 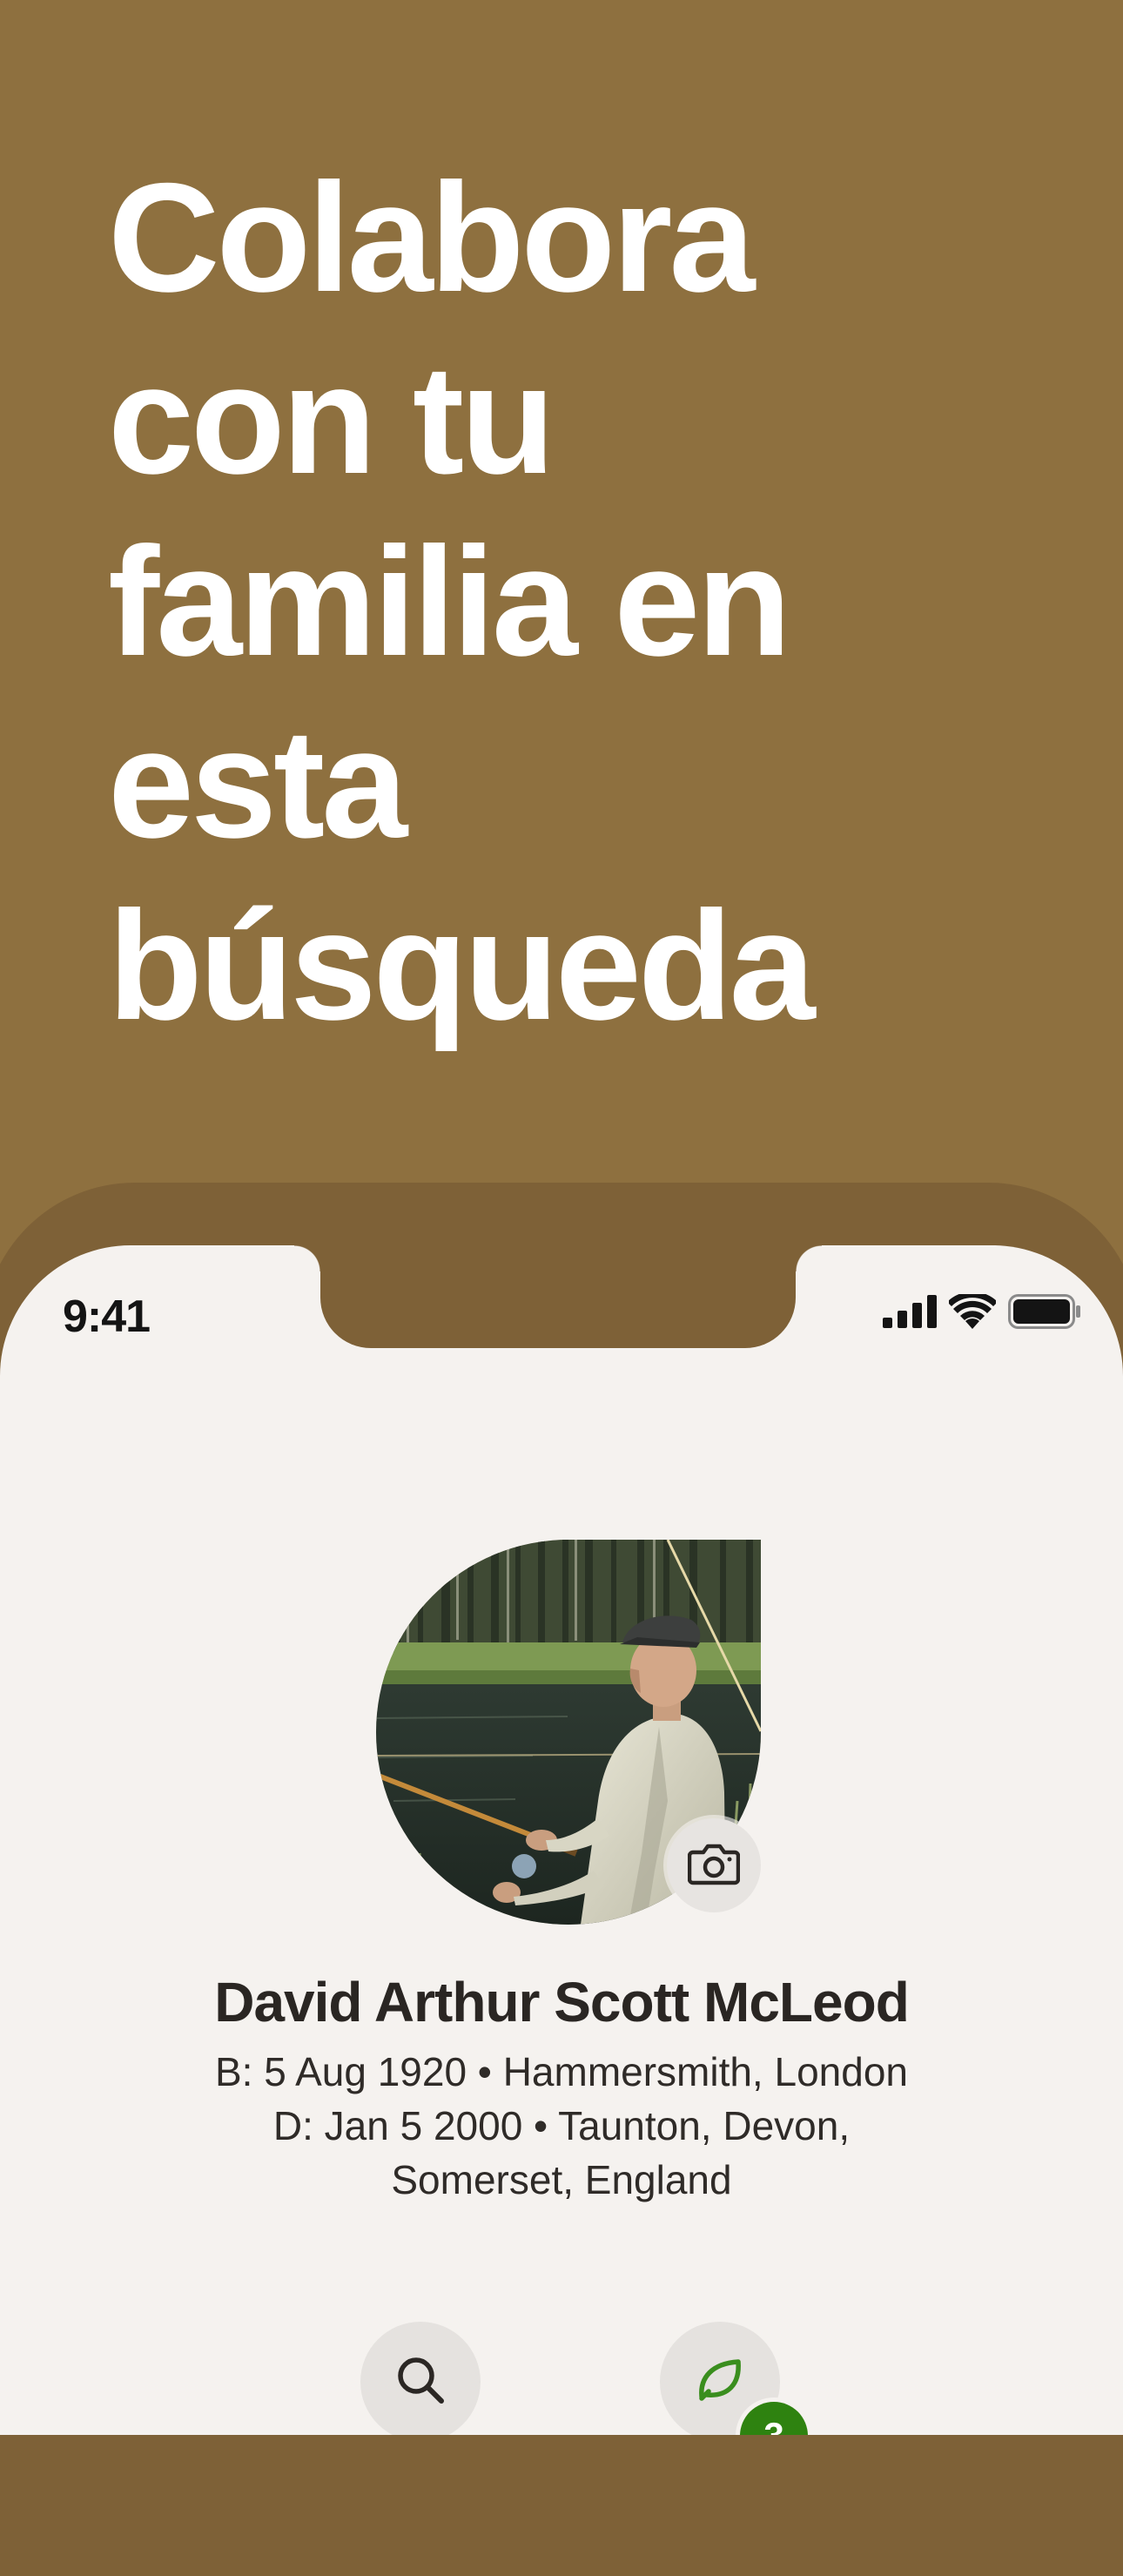 I want to click on change-photo-button, so click(x=714, y=1865).